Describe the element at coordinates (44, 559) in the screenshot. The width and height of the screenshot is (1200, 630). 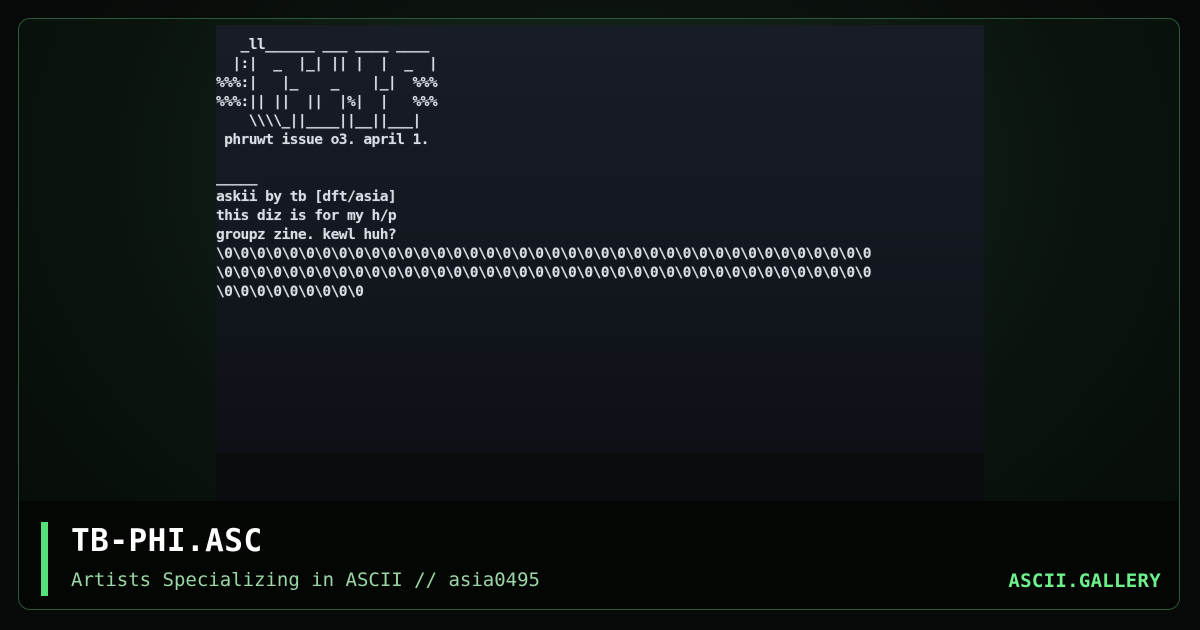
I see `accent-bar` at that location.